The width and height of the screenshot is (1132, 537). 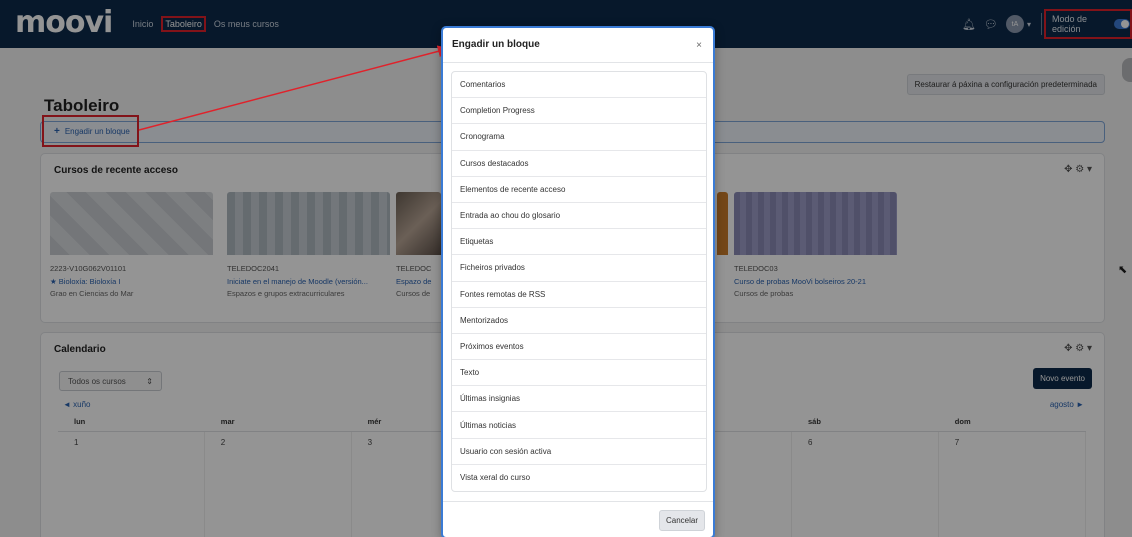 I want to click on block-option: Fontes remotas de RSS, so click(x=579, y=295).